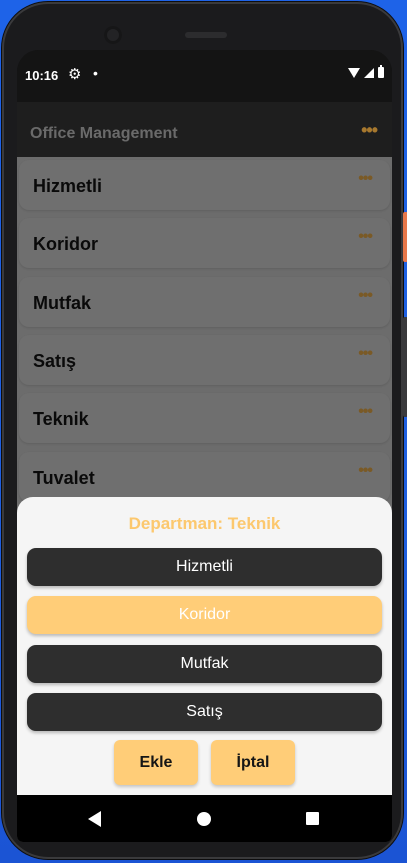  Describe the element at coordinates (64, 478) in the screenshot. I see `list-item-label: Tuvalet` at that location.